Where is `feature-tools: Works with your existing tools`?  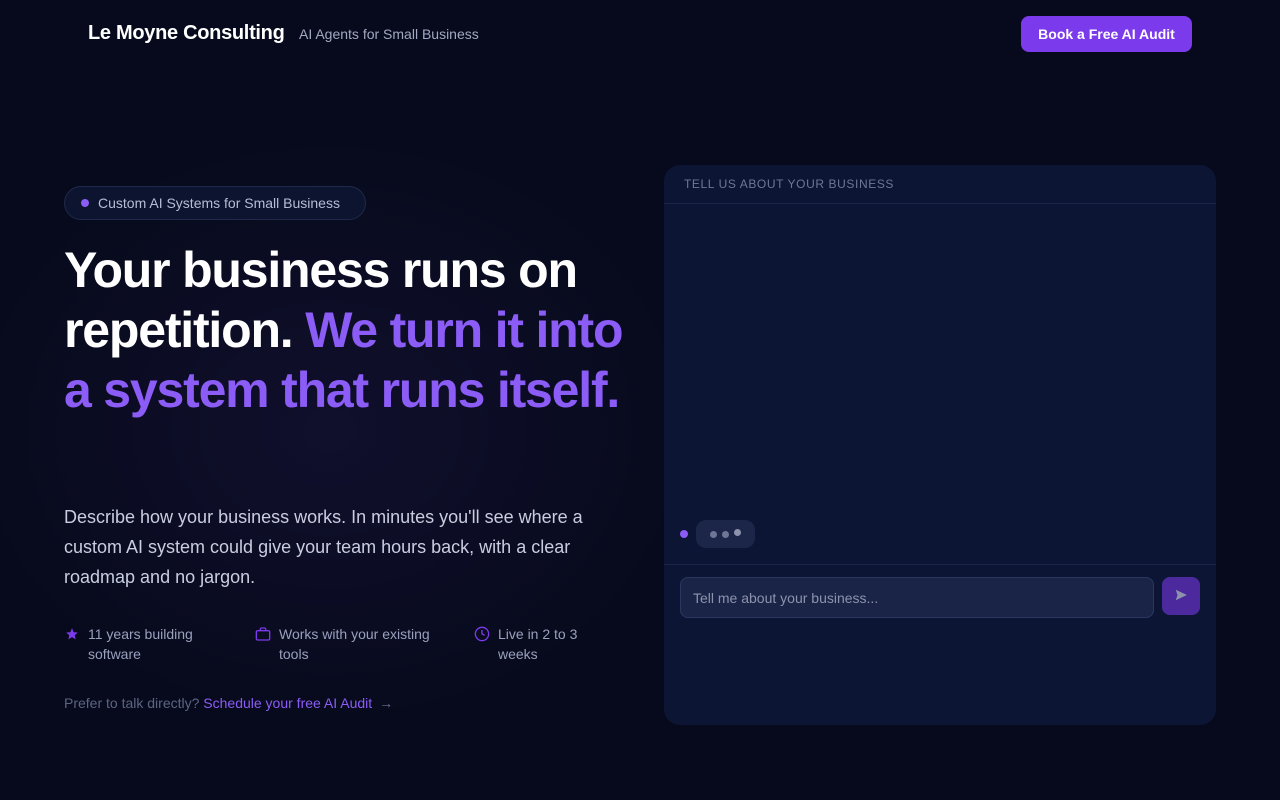 feature-tools: Works with your existing tools is located at coordinates (355, 644).